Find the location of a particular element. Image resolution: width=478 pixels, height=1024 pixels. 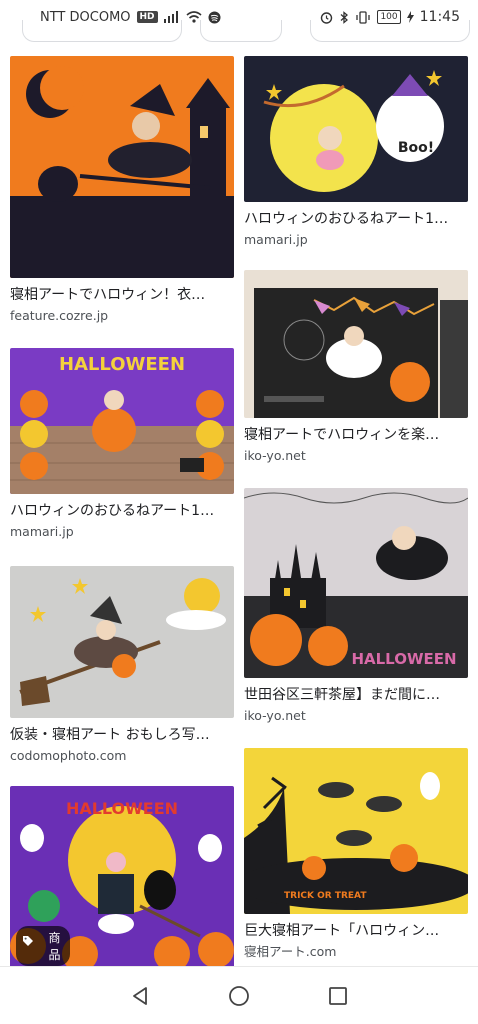

image-result-card: TRICK OR TREAT 巨大寝相アート「ハロウィン… 寝相アート.com is located at coordinates (356, 854).